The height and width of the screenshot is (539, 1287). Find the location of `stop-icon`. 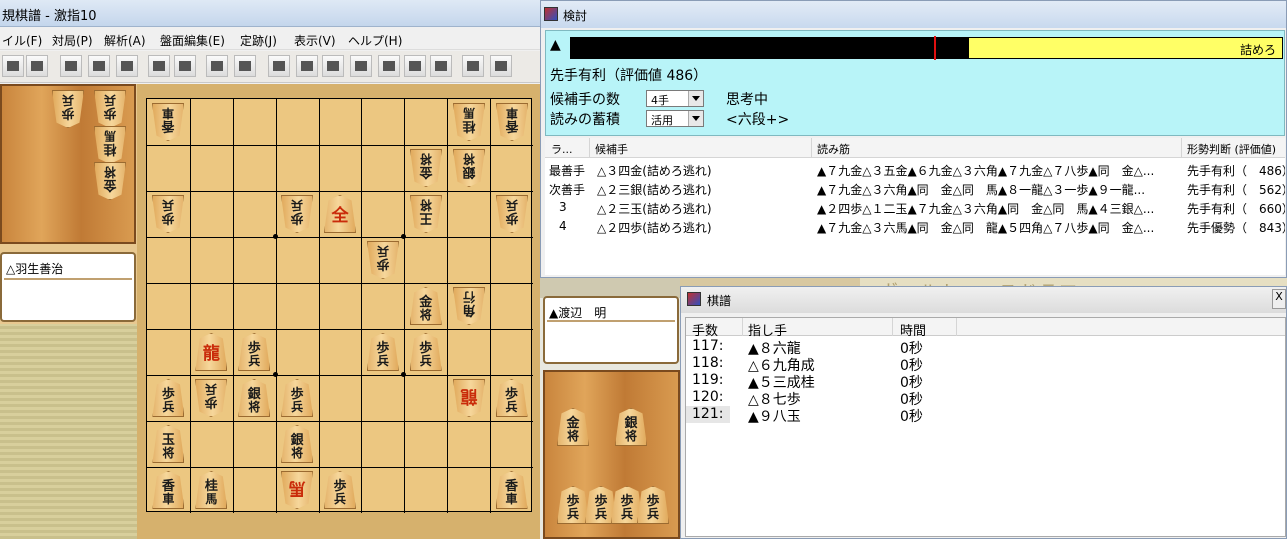

stop-icon is located at coordinates (361, 66).